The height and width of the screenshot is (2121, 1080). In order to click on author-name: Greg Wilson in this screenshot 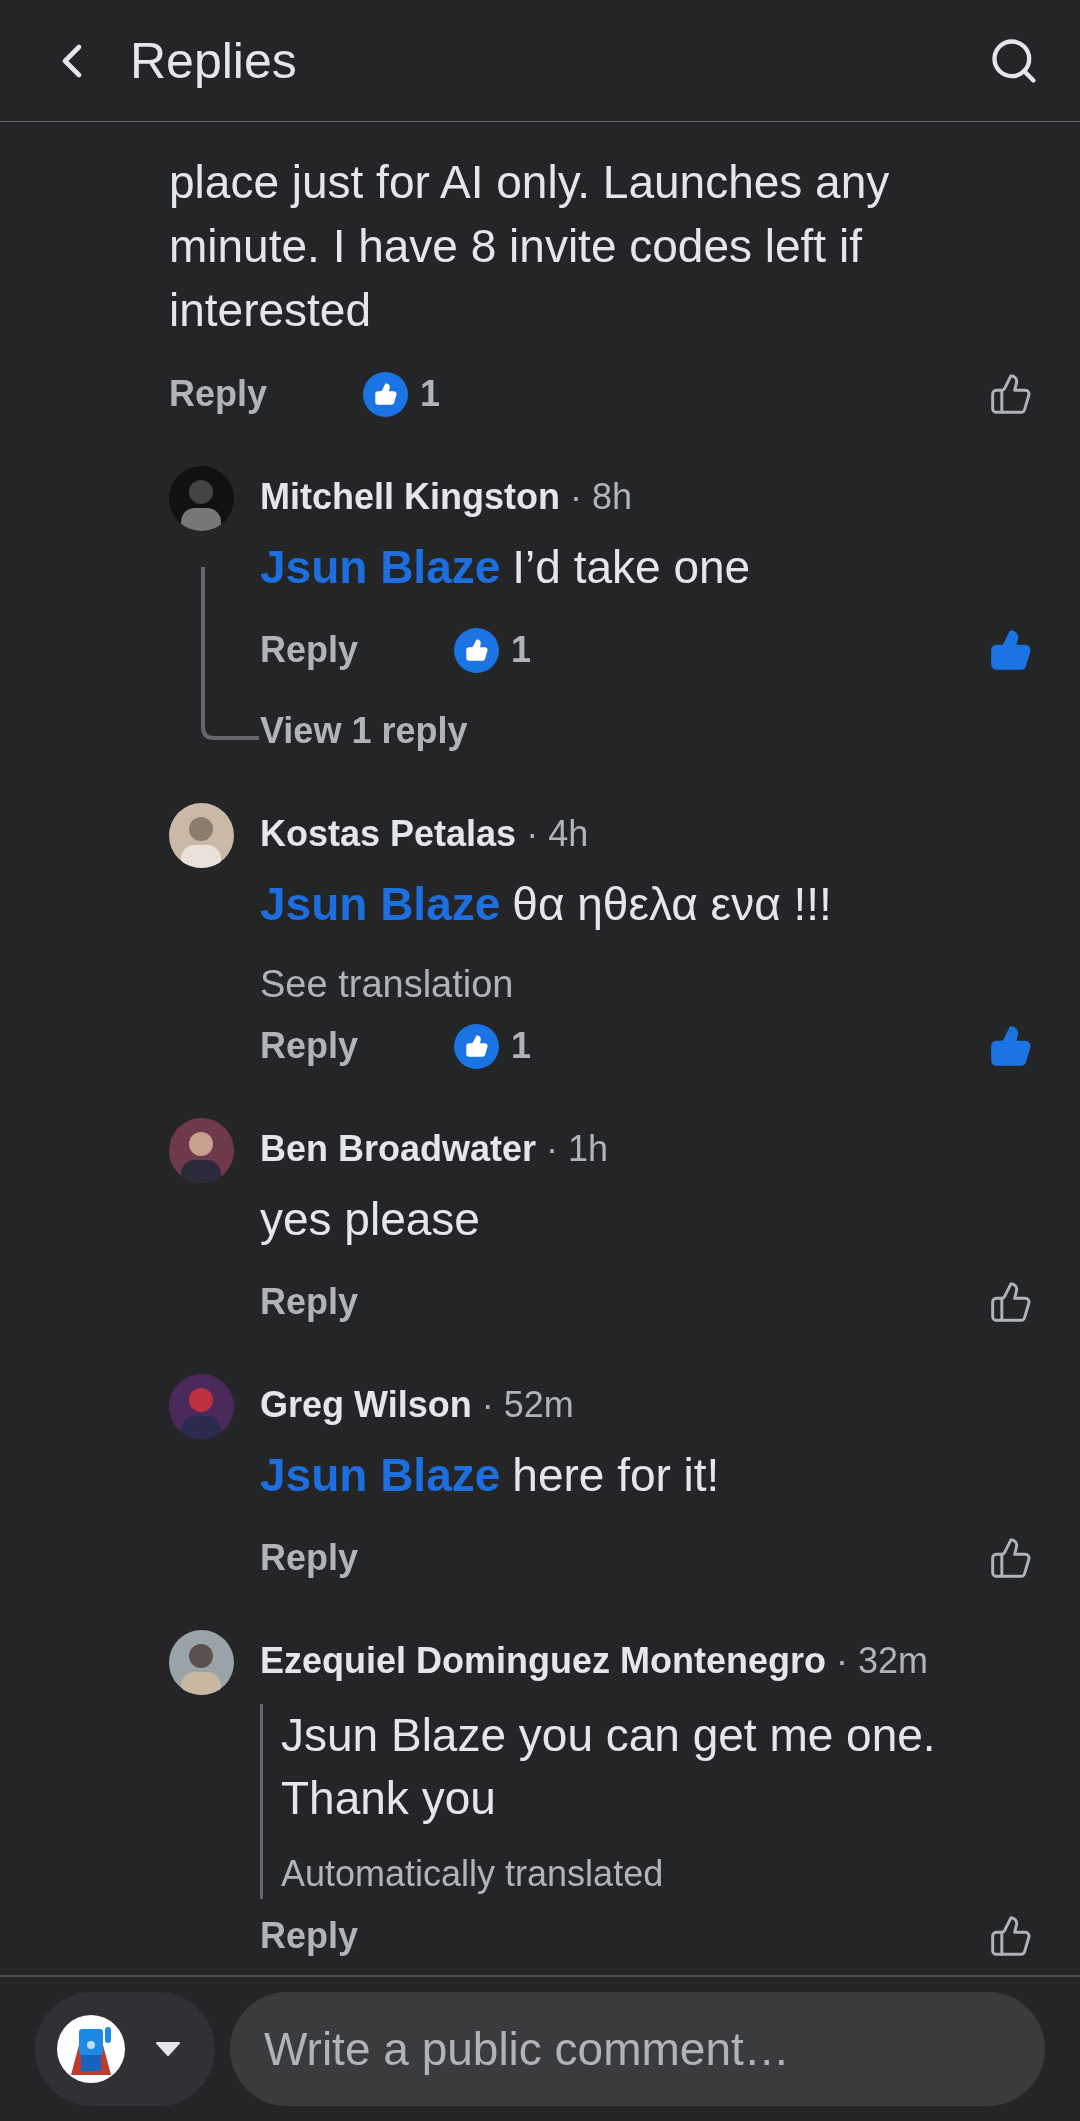, I will do `click(366, 1405)`.